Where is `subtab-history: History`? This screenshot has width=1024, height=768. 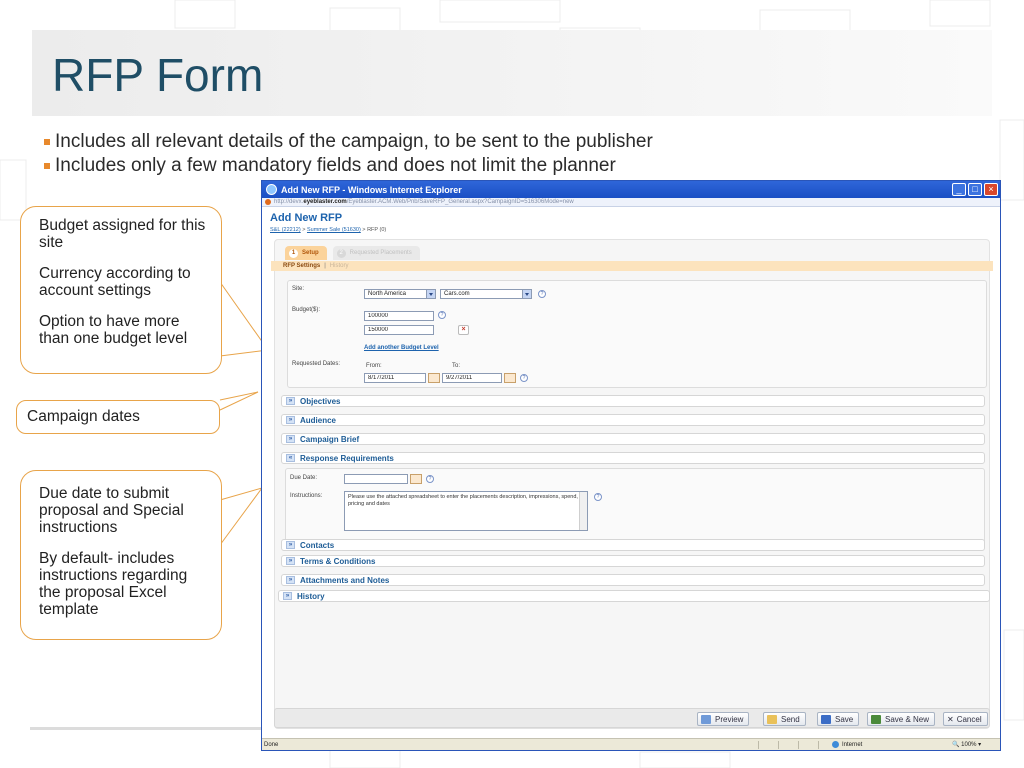
subtab-history: History is located at coordinates (339, 266).